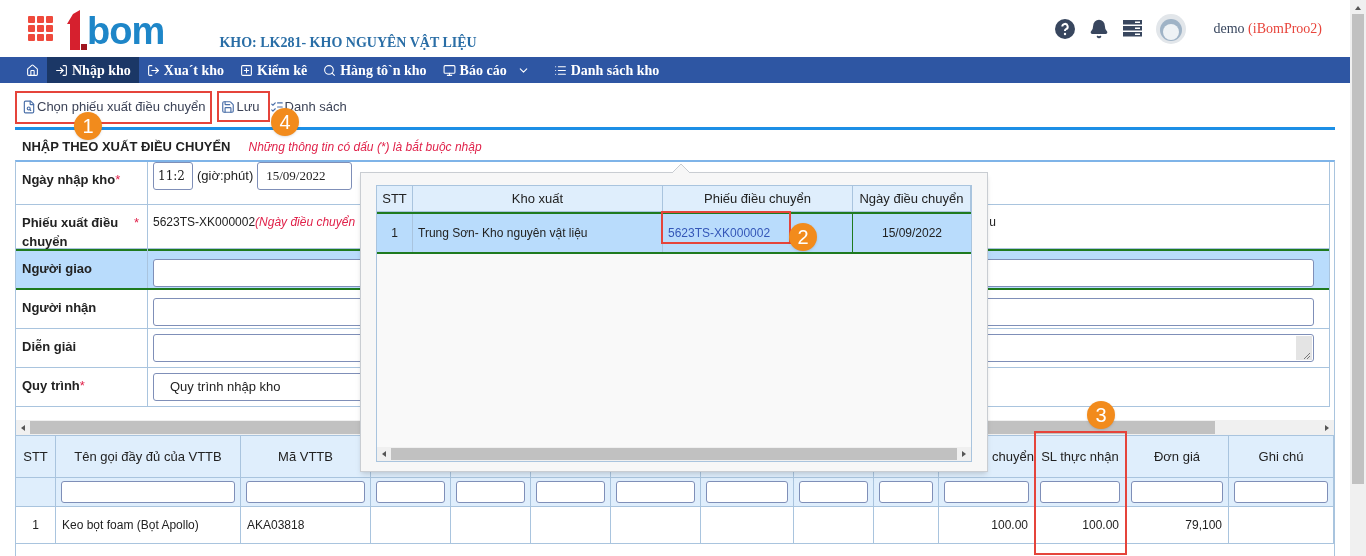 The image size is (1366, 556). What do you see at coordinates (606, 70) in the screenshot?
I see `nav-tab: Danh sách kho` at bounding box center [606, 70].